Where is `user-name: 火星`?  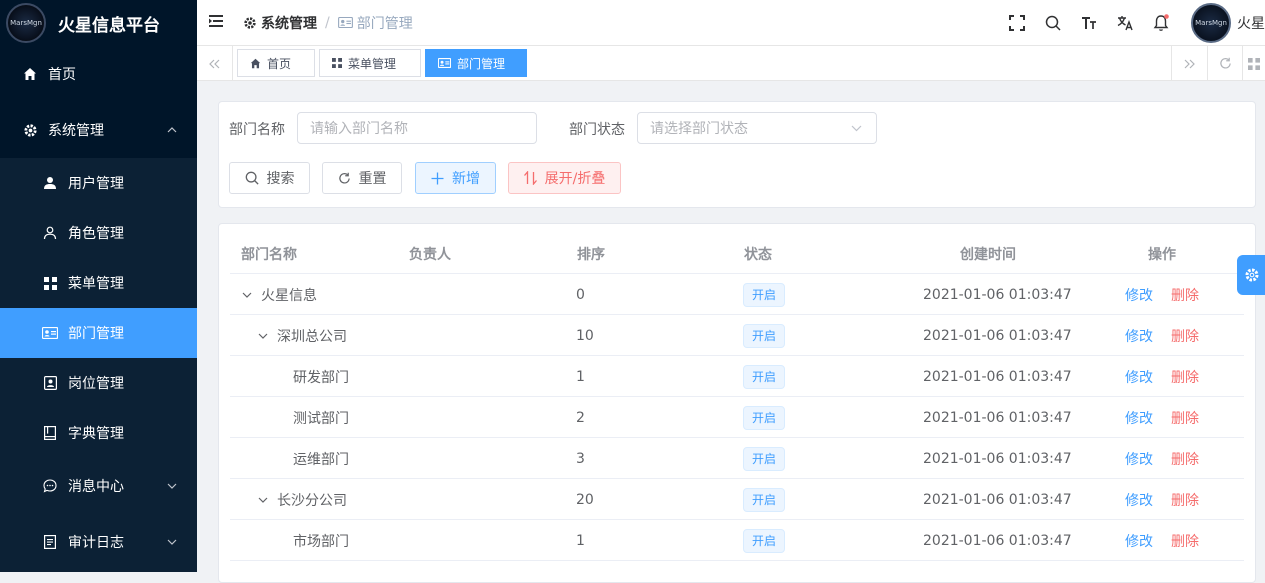
user-name: 火星 is located at coordinates (1251, 23).